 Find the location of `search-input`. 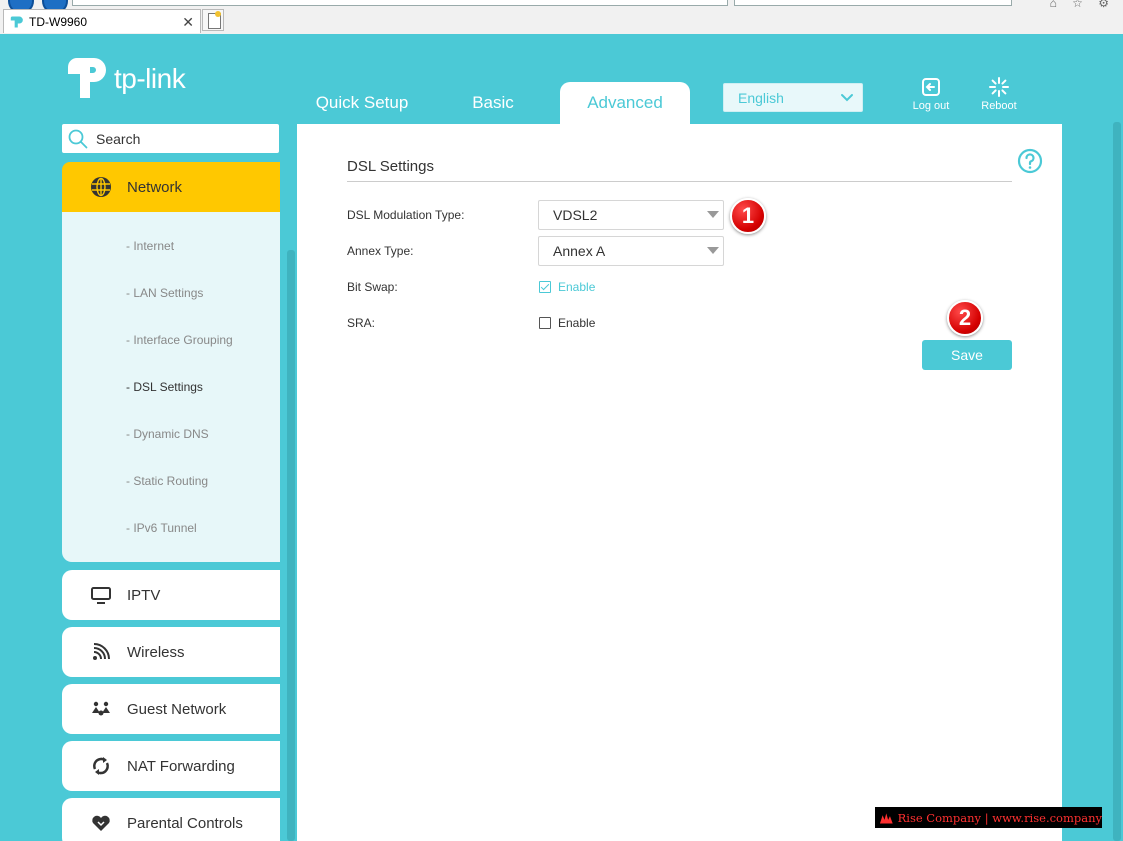

search-input is located at coordinates (181, 138).